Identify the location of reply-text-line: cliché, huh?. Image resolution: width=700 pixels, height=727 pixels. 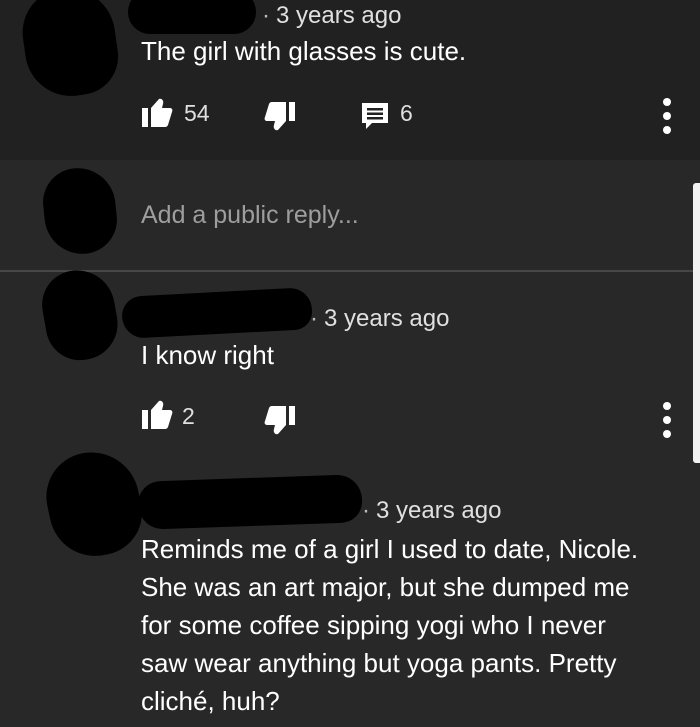
(210, 701).